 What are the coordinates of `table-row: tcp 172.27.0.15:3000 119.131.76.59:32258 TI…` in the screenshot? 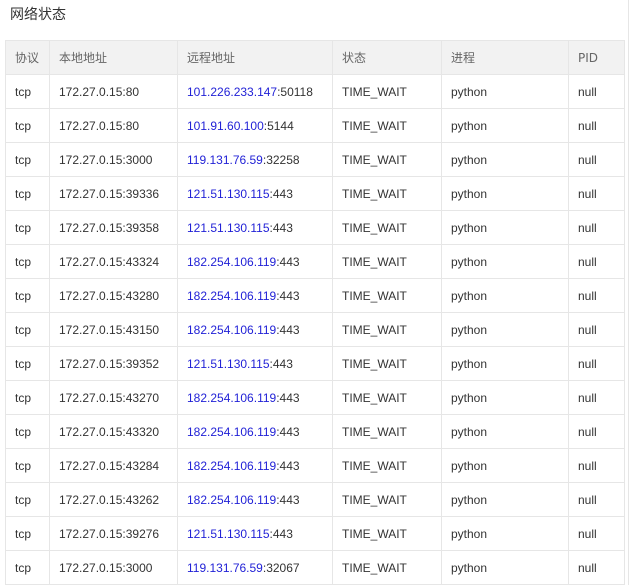 It's located at (315, 159).